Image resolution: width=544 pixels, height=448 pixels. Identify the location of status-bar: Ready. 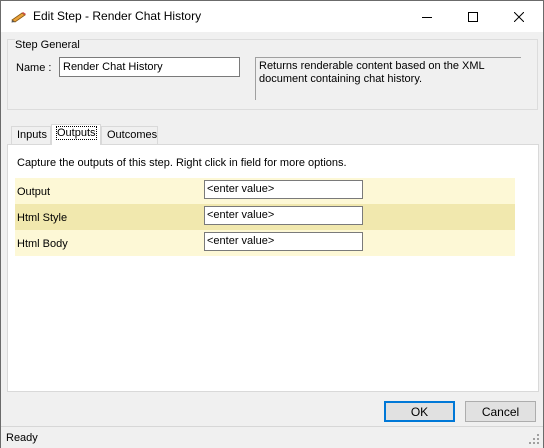
(272, 437).